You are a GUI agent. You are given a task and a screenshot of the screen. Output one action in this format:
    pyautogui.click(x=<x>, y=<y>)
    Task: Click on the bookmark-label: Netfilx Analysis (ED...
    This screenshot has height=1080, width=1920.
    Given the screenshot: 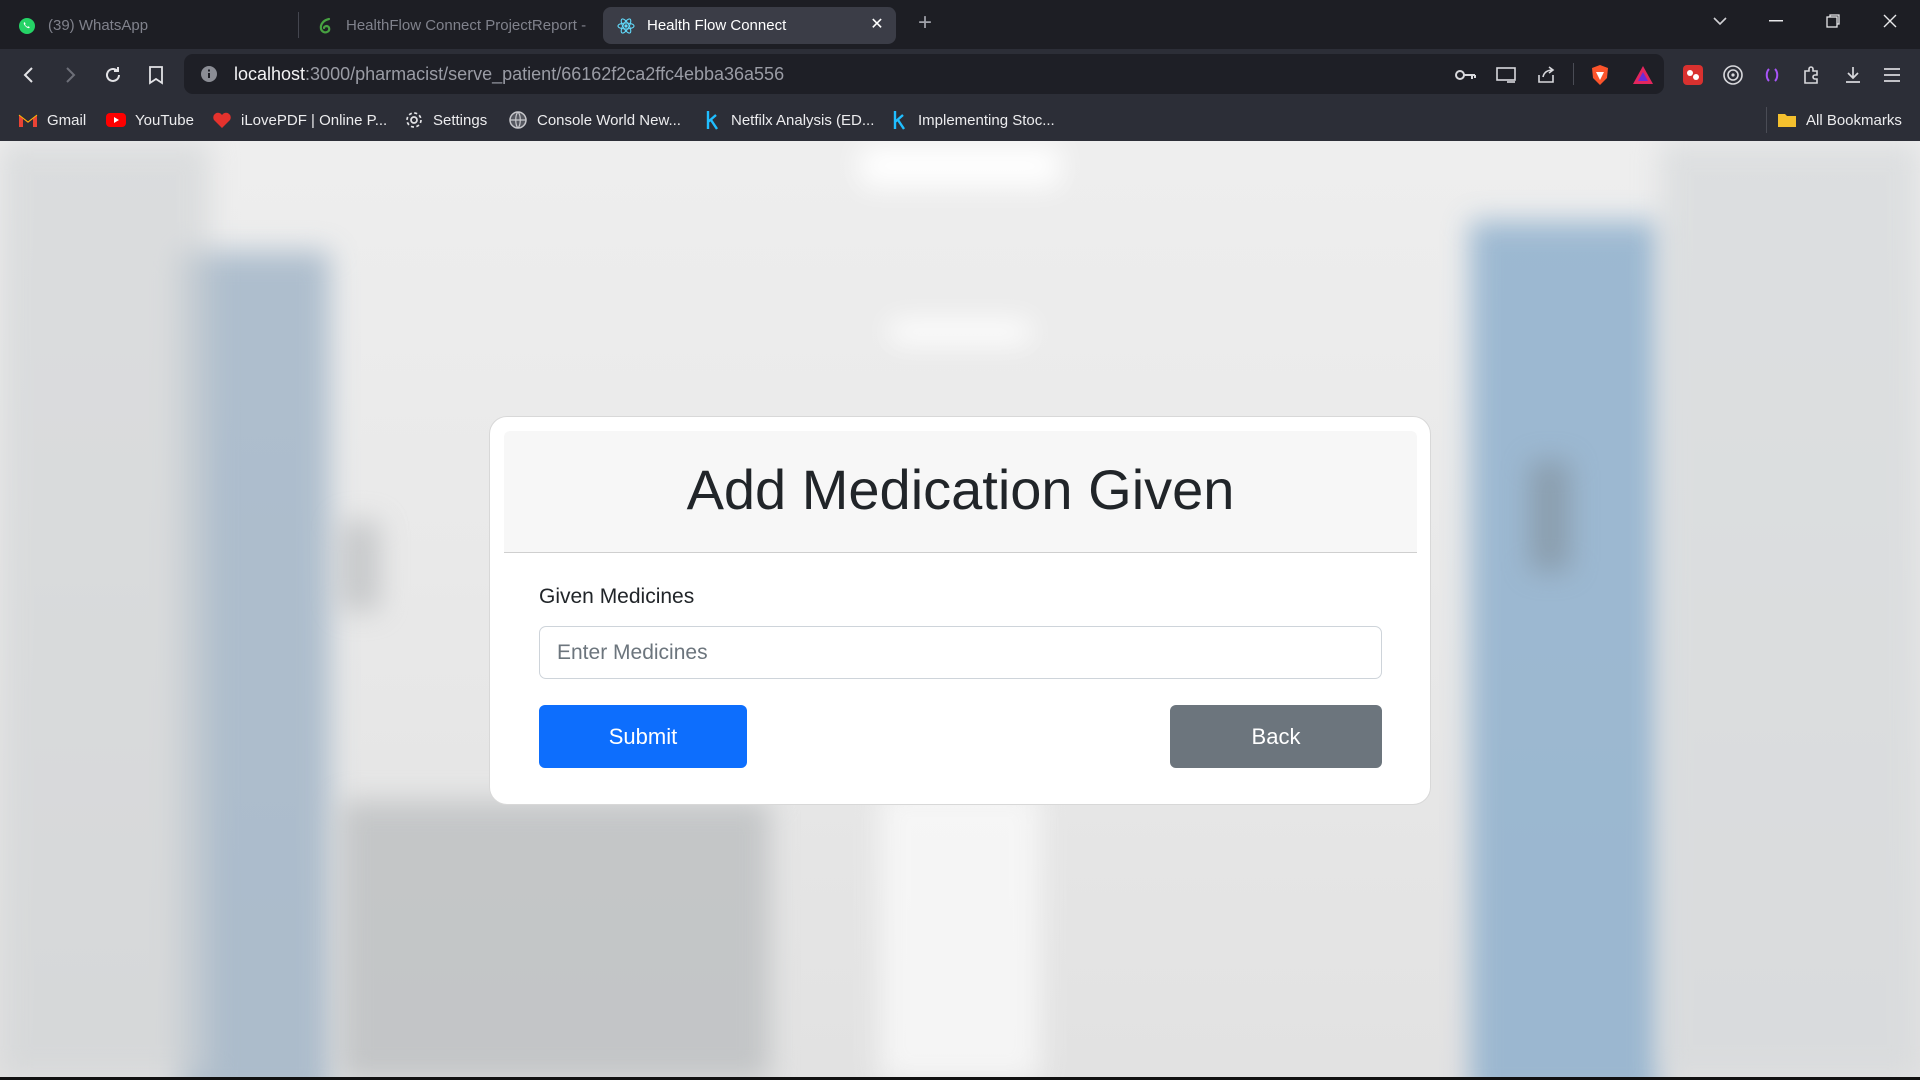 What is the action you would take?
    pyautogui.click(x=803, y=120)
    